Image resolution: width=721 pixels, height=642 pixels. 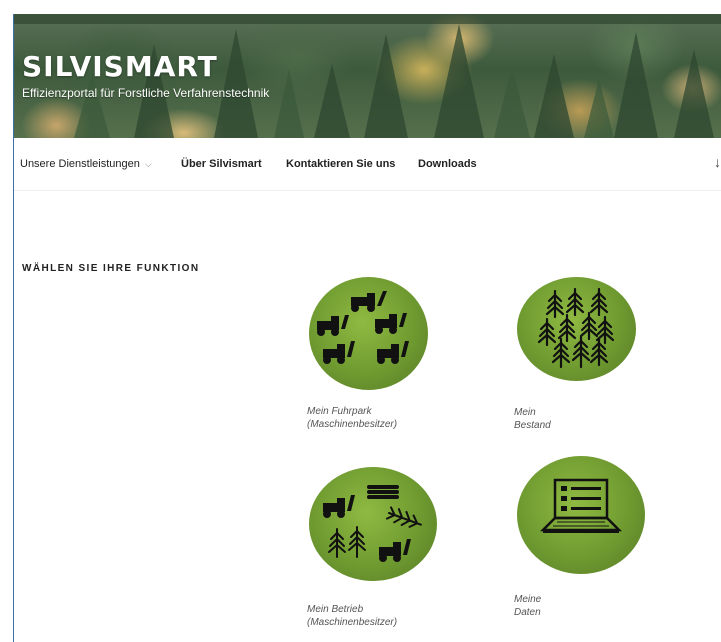 I want to click on operations-icon, so click(x=373, y=524).